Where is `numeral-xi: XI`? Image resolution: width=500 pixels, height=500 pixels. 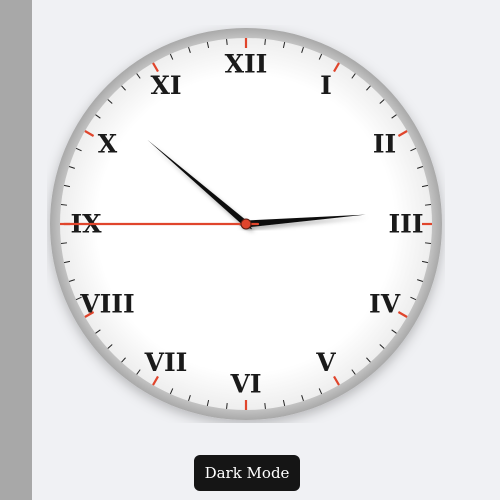 numeral-xi: XI is located at coordinates (165, 85).